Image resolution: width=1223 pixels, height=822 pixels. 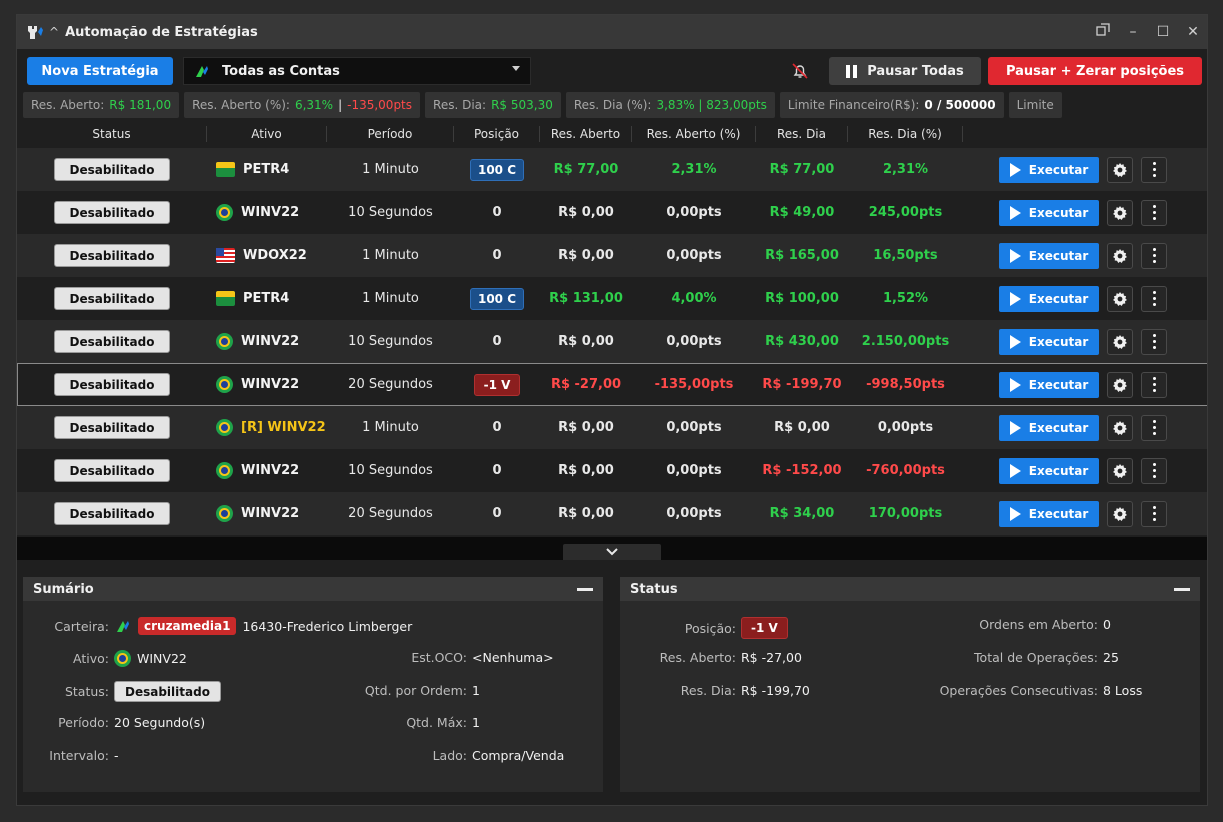 I want to click on new-strategy-button: Nova Estratégia, so click(x=100, y=71).